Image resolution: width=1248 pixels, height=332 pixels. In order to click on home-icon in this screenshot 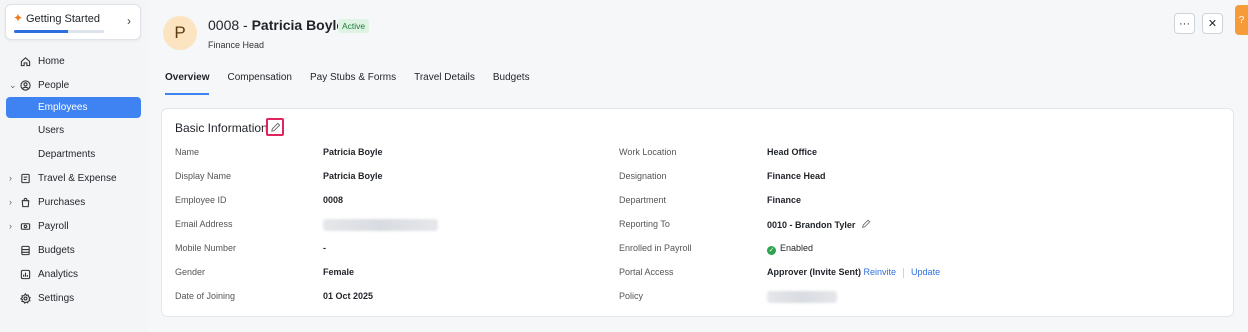, I will do `click(25, 61)`.